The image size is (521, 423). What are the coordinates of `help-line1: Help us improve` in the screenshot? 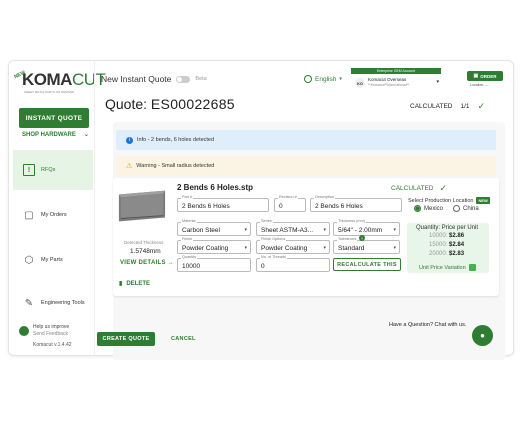 It's located at (51, 327).